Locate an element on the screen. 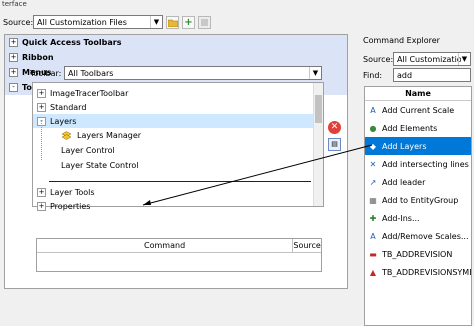 The image size is (474, 326). find-row: Find: add is located at coordinates (417, 75).